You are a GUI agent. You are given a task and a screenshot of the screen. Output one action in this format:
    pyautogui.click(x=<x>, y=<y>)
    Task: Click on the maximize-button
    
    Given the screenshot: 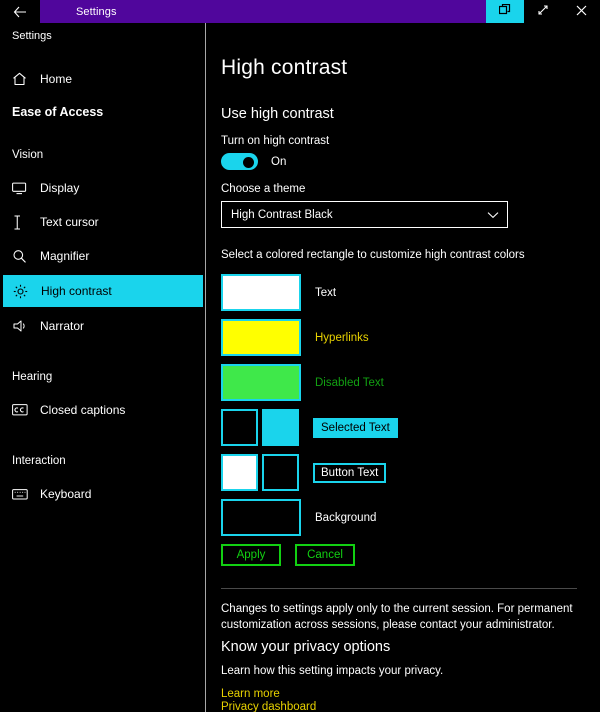 What is the action you would take?
    pyautogui.click(x=543, y=11)
    